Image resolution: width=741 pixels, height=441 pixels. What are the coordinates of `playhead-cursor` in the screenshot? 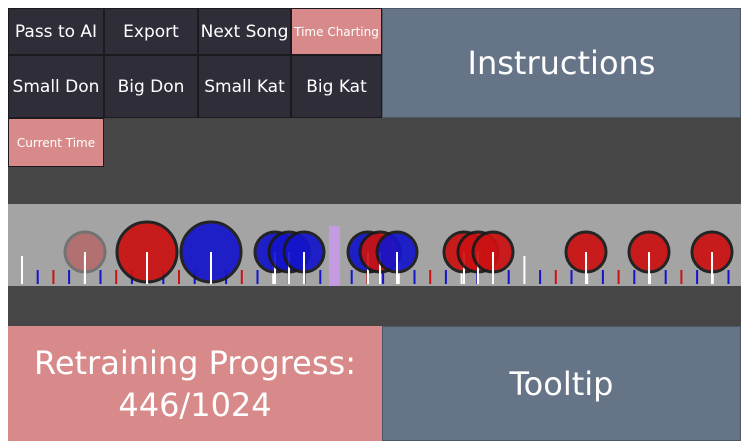 It's located at (334, 256).